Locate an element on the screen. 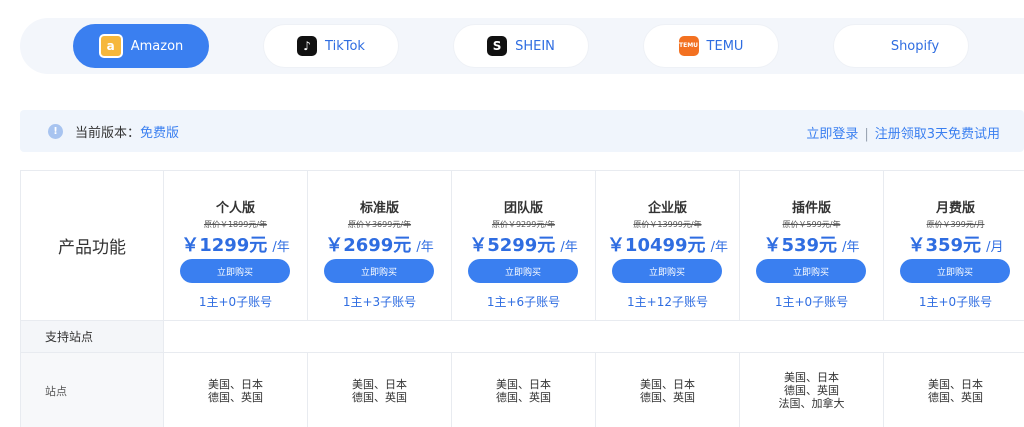  plan-price-amount: ￥2699元 is located at coordinates (368, 245).